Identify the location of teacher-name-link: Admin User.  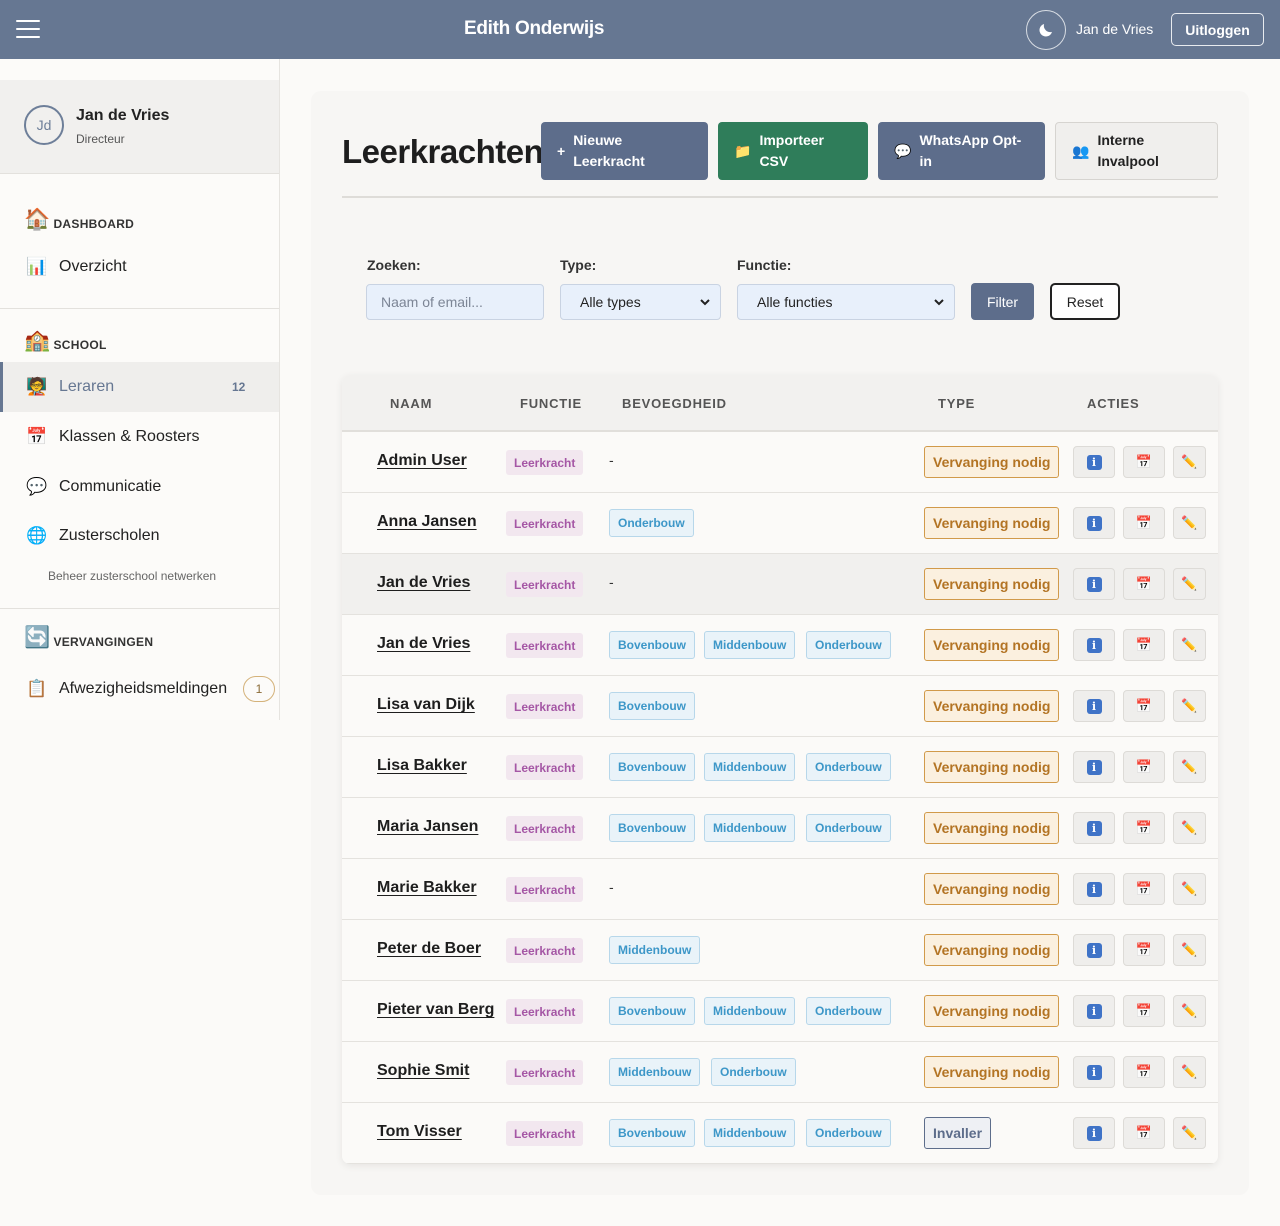
(422, 461).